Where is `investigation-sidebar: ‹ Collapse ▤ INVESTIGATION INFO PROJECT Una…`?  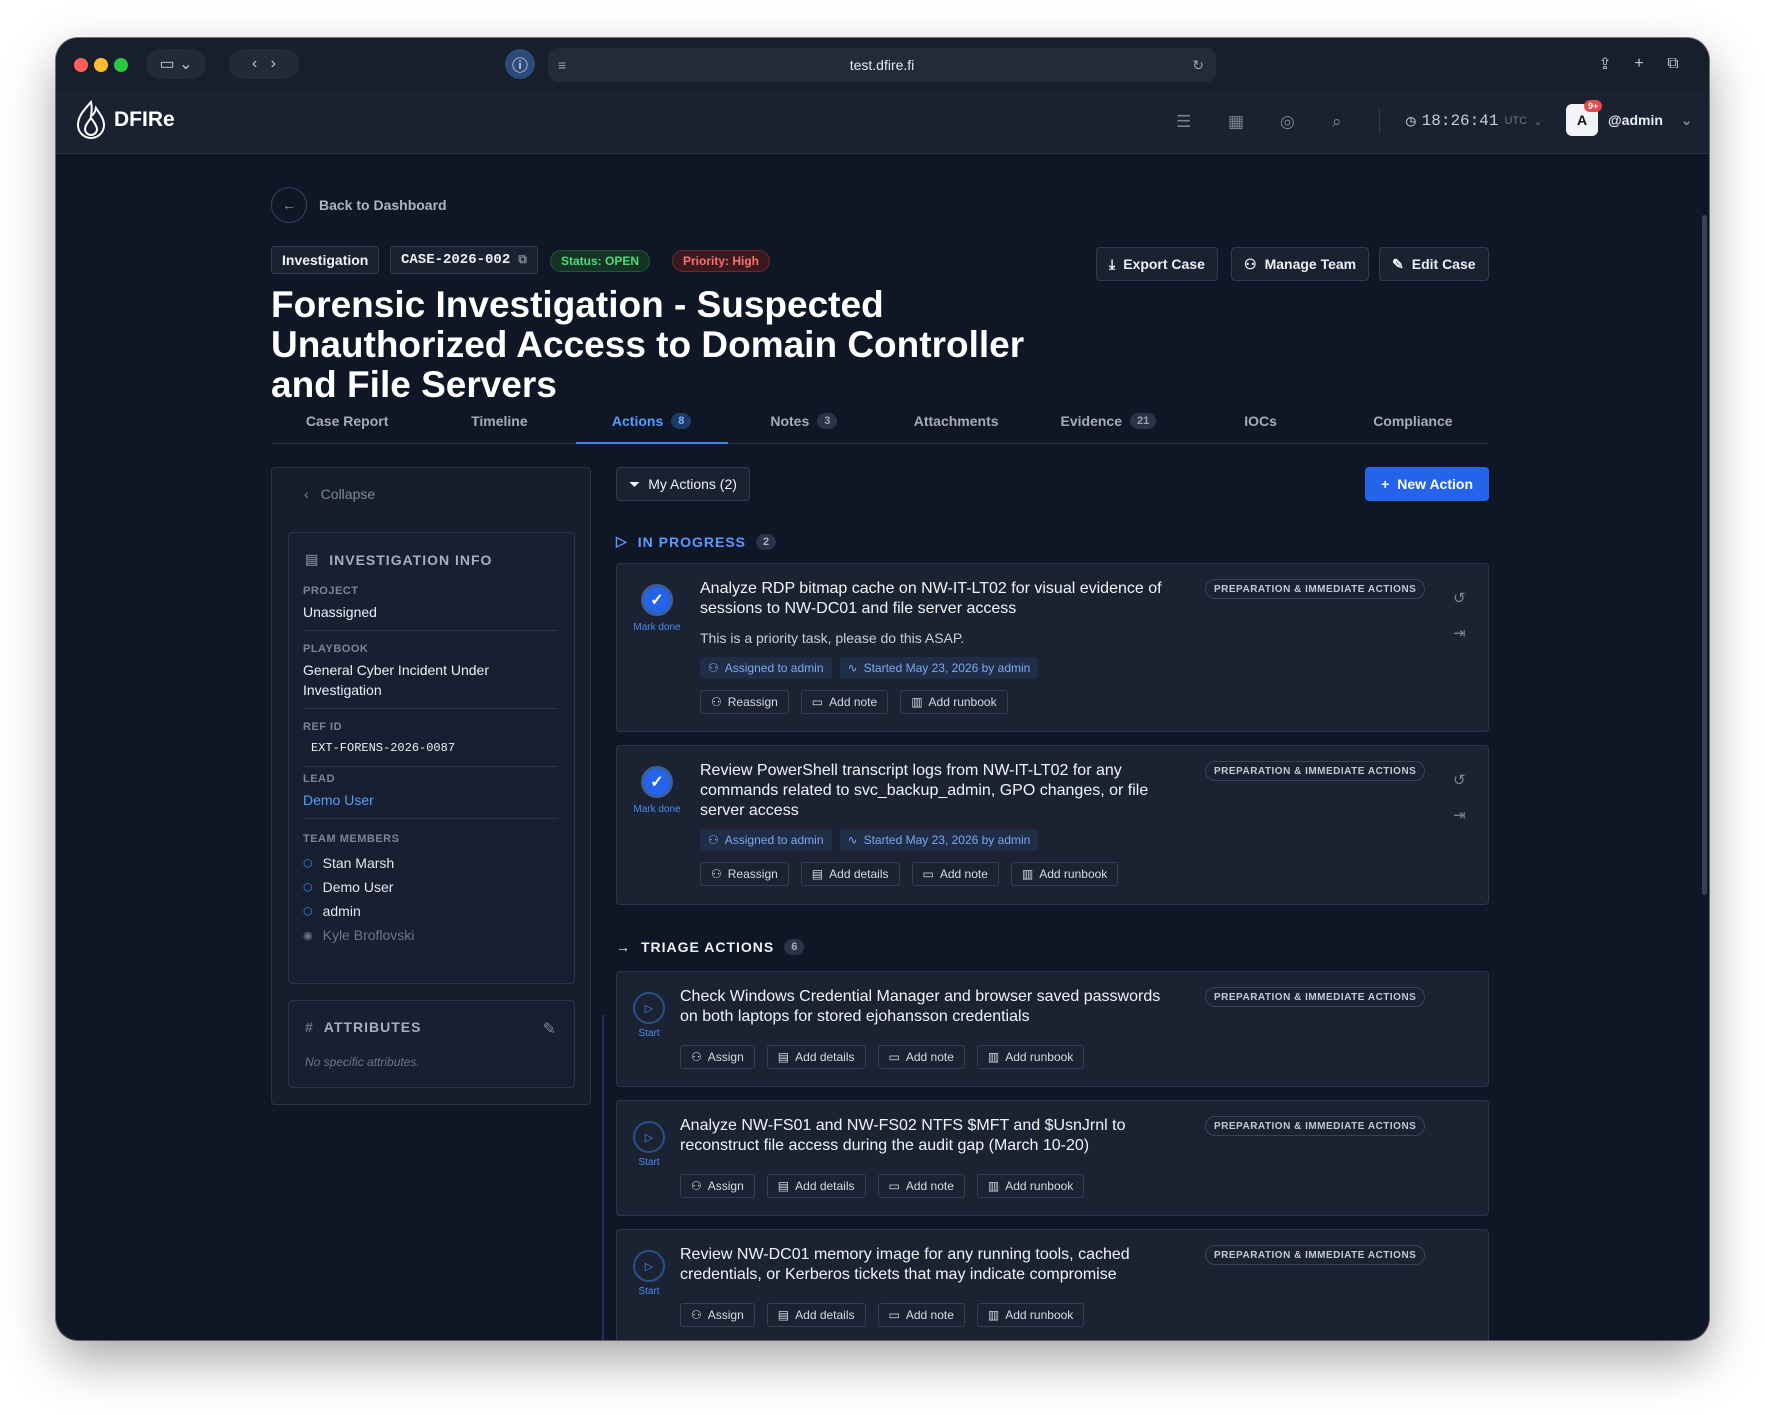
investigation-sidebar: ‹ Collapse ▤ INVESTIGATION INFO PROJECT Una… is located at coordinates (431, 786).